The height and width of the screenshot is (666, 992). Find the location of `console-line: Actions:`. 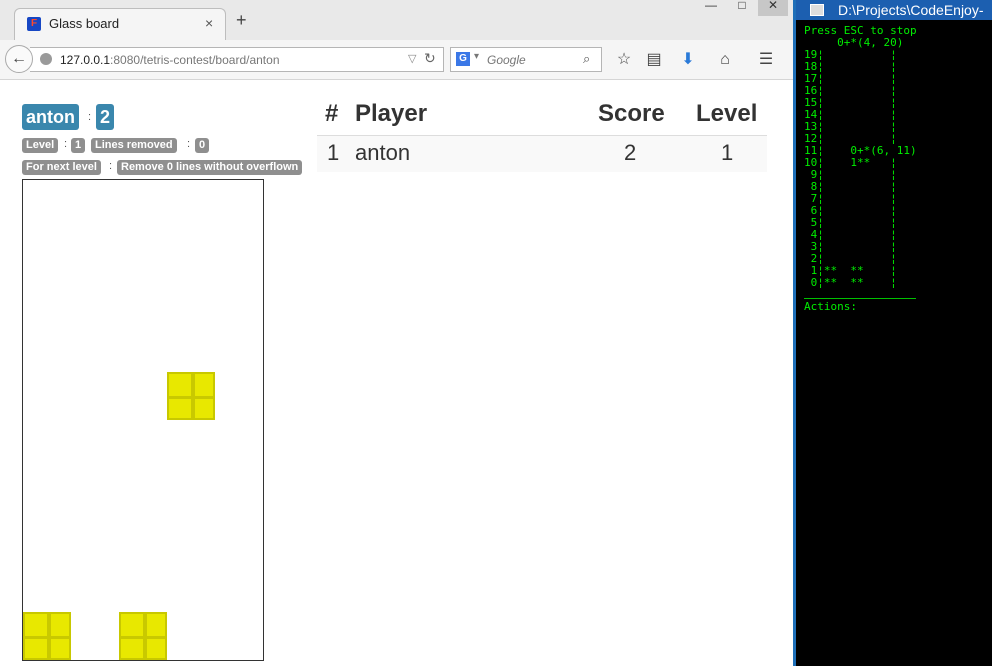

console-line: Actions: is located at coordinates (830, 306).